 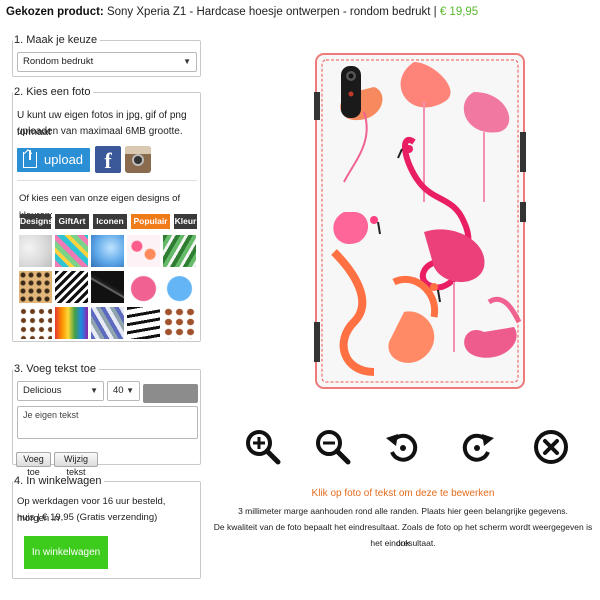 I want to click on font-value: Delicious, so click(x=42, y=390).